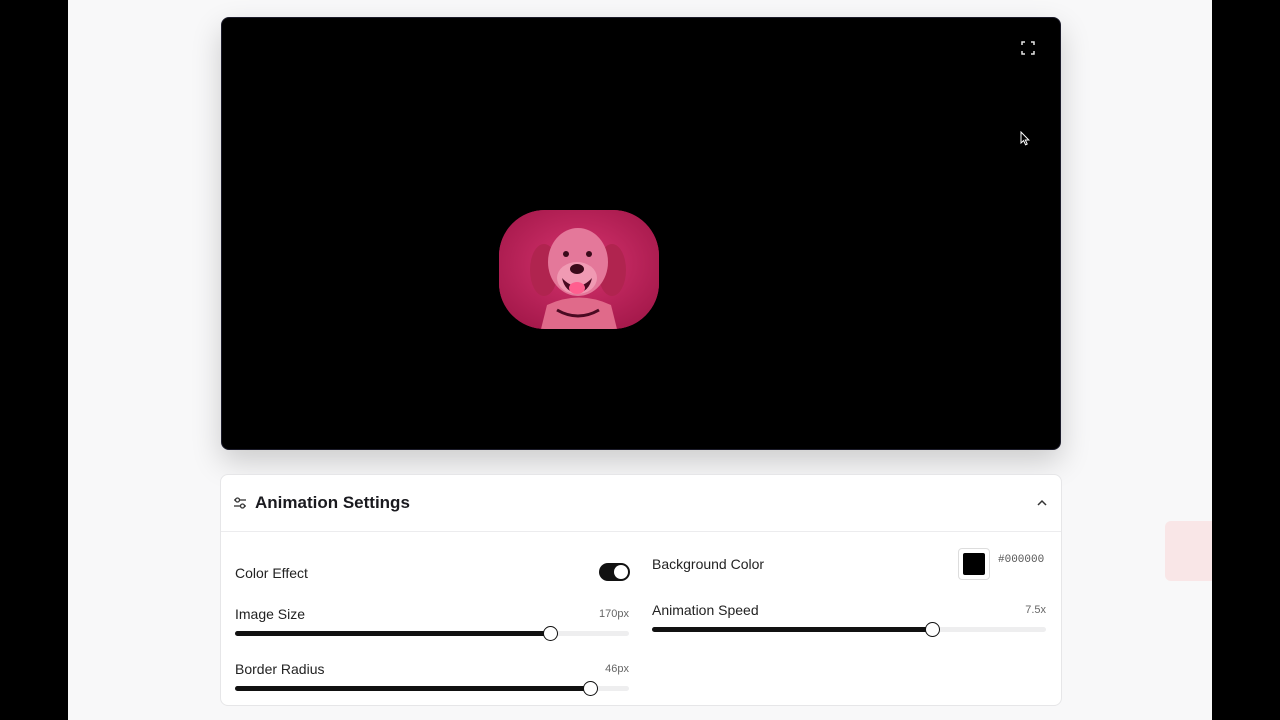  What do you see at coordinates (708, 564) in the screenshot?
I see `background-color-label: Background Color` at bounding box center [708, 564].